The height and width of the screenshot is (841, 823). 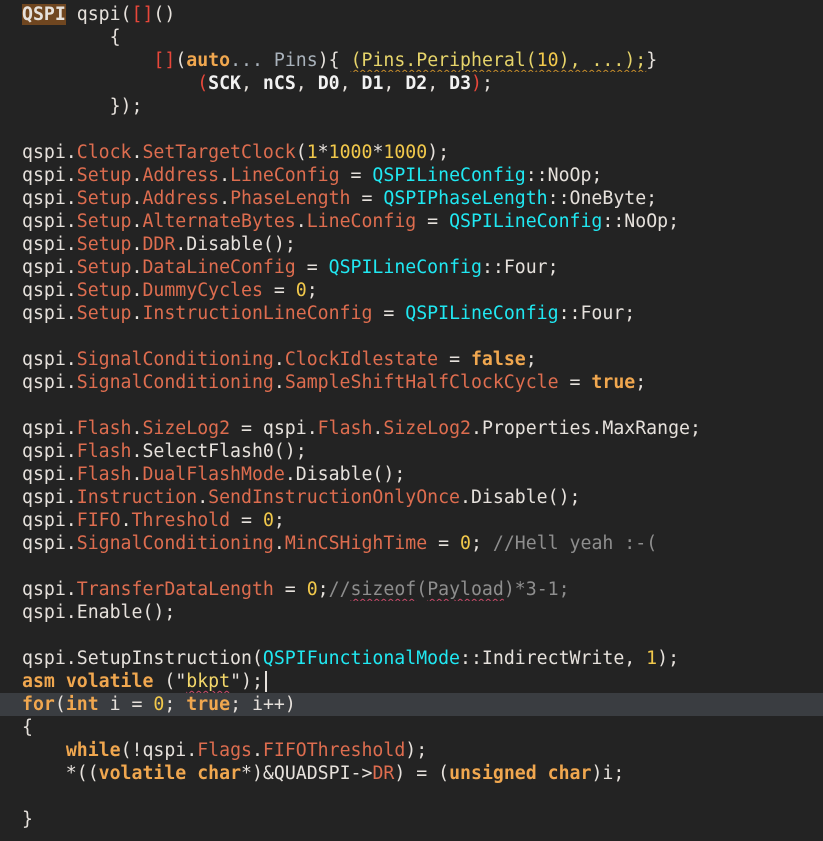 What do you see at coordinates (411, 750) in the screenshot?
I see `code-line: while(!qspi.Flags.FIFOThreshold);` at bounding box center [411, 750].